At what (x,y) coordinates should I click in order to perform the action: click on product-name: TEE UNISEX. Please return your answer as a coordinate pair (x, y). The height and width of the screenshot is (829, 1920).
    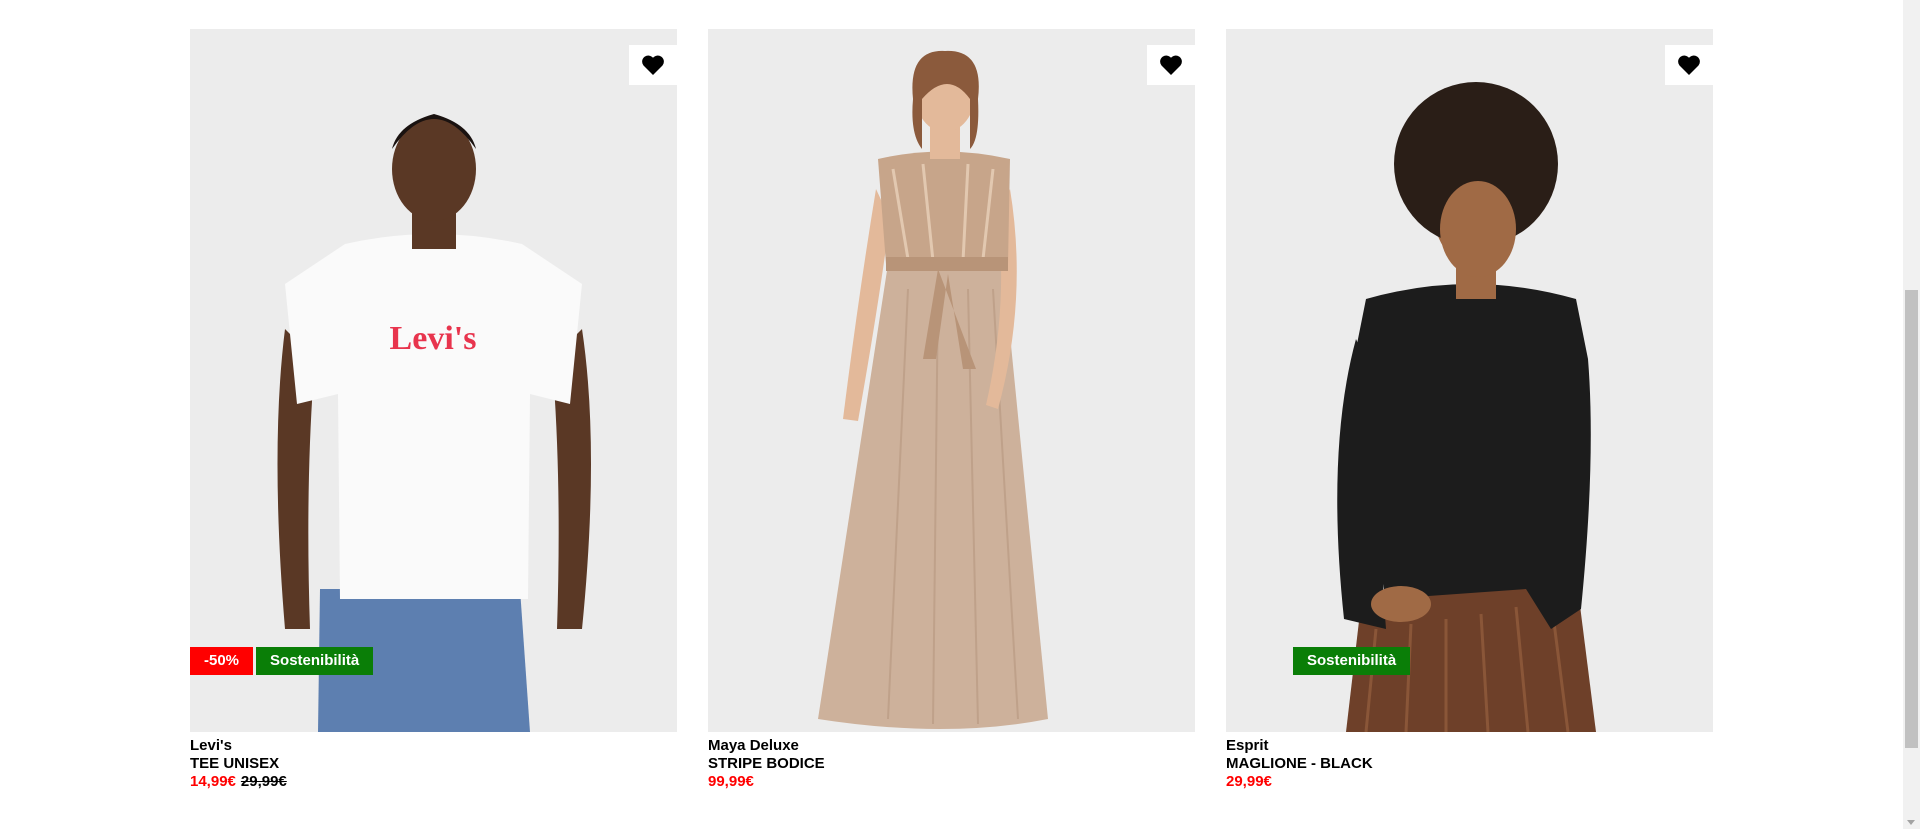
    Looking at the image, I should click on (235, 763).